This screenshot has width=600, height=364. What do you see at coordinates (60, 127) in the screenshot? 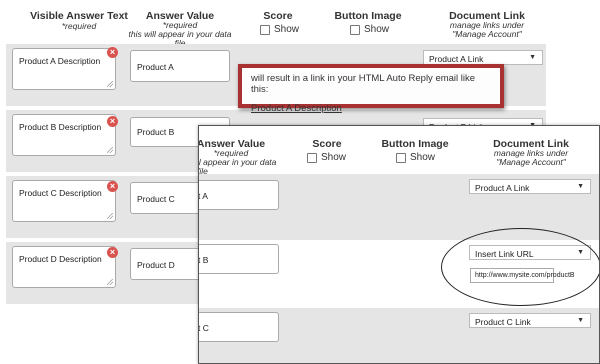
I see `visible-text-value: Product B Description` at bounding box center [60, 127].